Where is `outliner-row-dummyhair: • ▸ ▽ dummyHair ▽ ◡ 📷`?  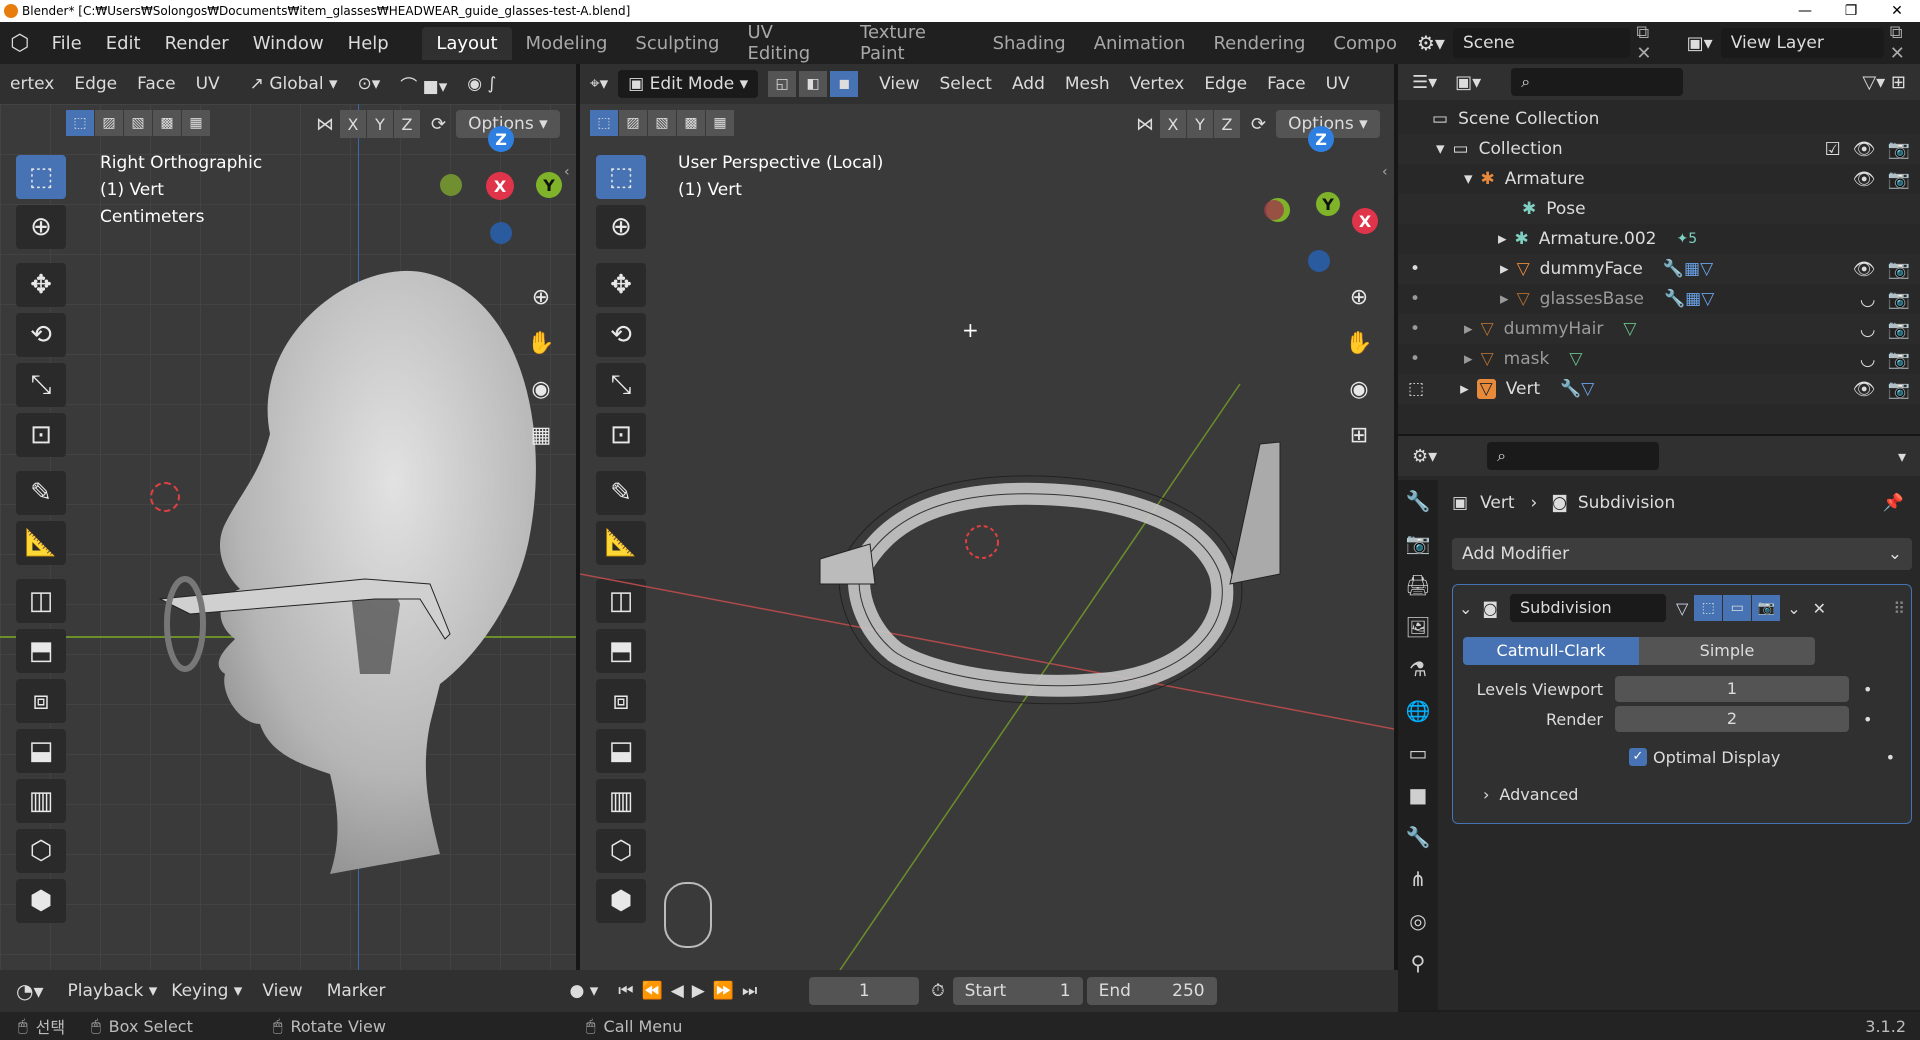
outliner-row-dummyhair: • ▸ ▽ dummyHair ▽ ◡ 📷 is located at coordinates (1659, 329).